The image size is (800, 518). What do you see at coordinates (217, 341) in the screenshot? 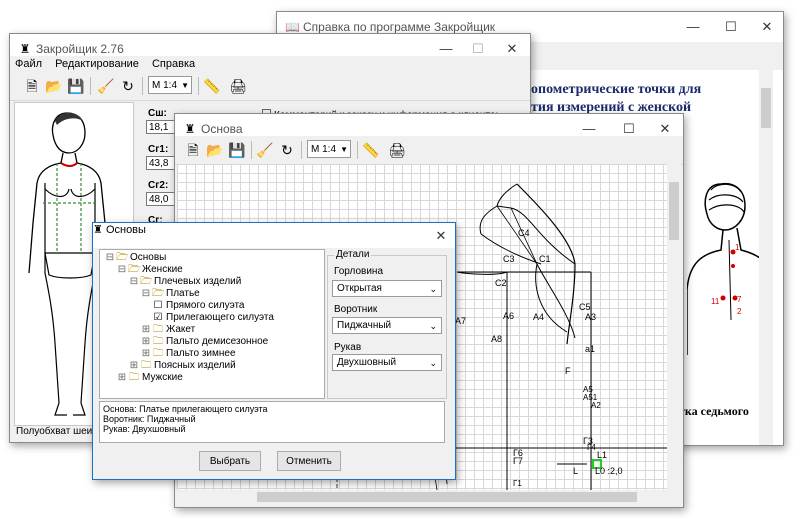
I see `tree-item-label: Пальто демисезонное` at bounding box center [217, 341].